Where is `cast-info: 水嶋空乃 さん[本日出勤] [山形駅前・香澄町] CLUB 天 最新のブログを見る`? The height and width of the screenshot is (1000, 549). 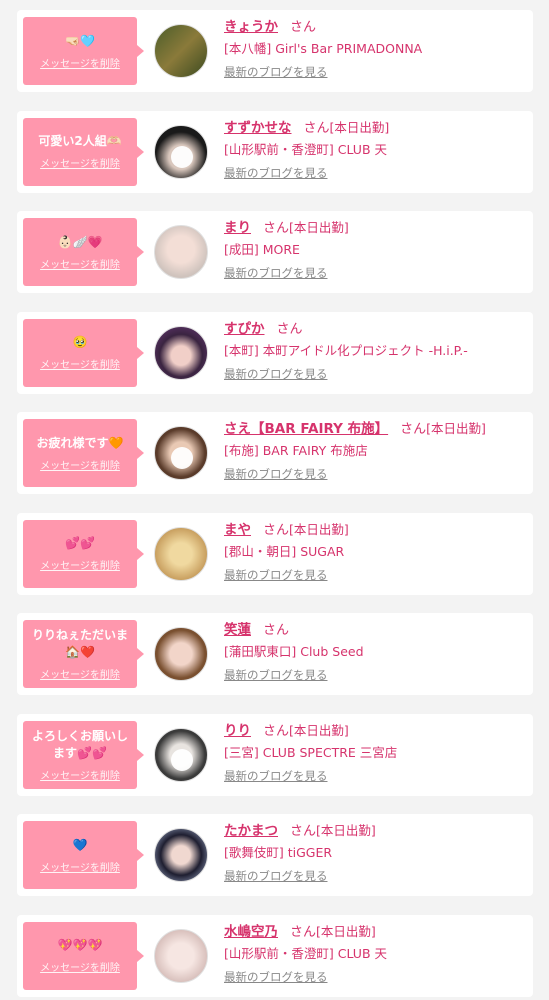
cast-info: 水嶋空乃 さん[本日出勤] [山形駅前・香澄町] CLUB 天 最新のブログを見る is located at coordinates (374, 955).